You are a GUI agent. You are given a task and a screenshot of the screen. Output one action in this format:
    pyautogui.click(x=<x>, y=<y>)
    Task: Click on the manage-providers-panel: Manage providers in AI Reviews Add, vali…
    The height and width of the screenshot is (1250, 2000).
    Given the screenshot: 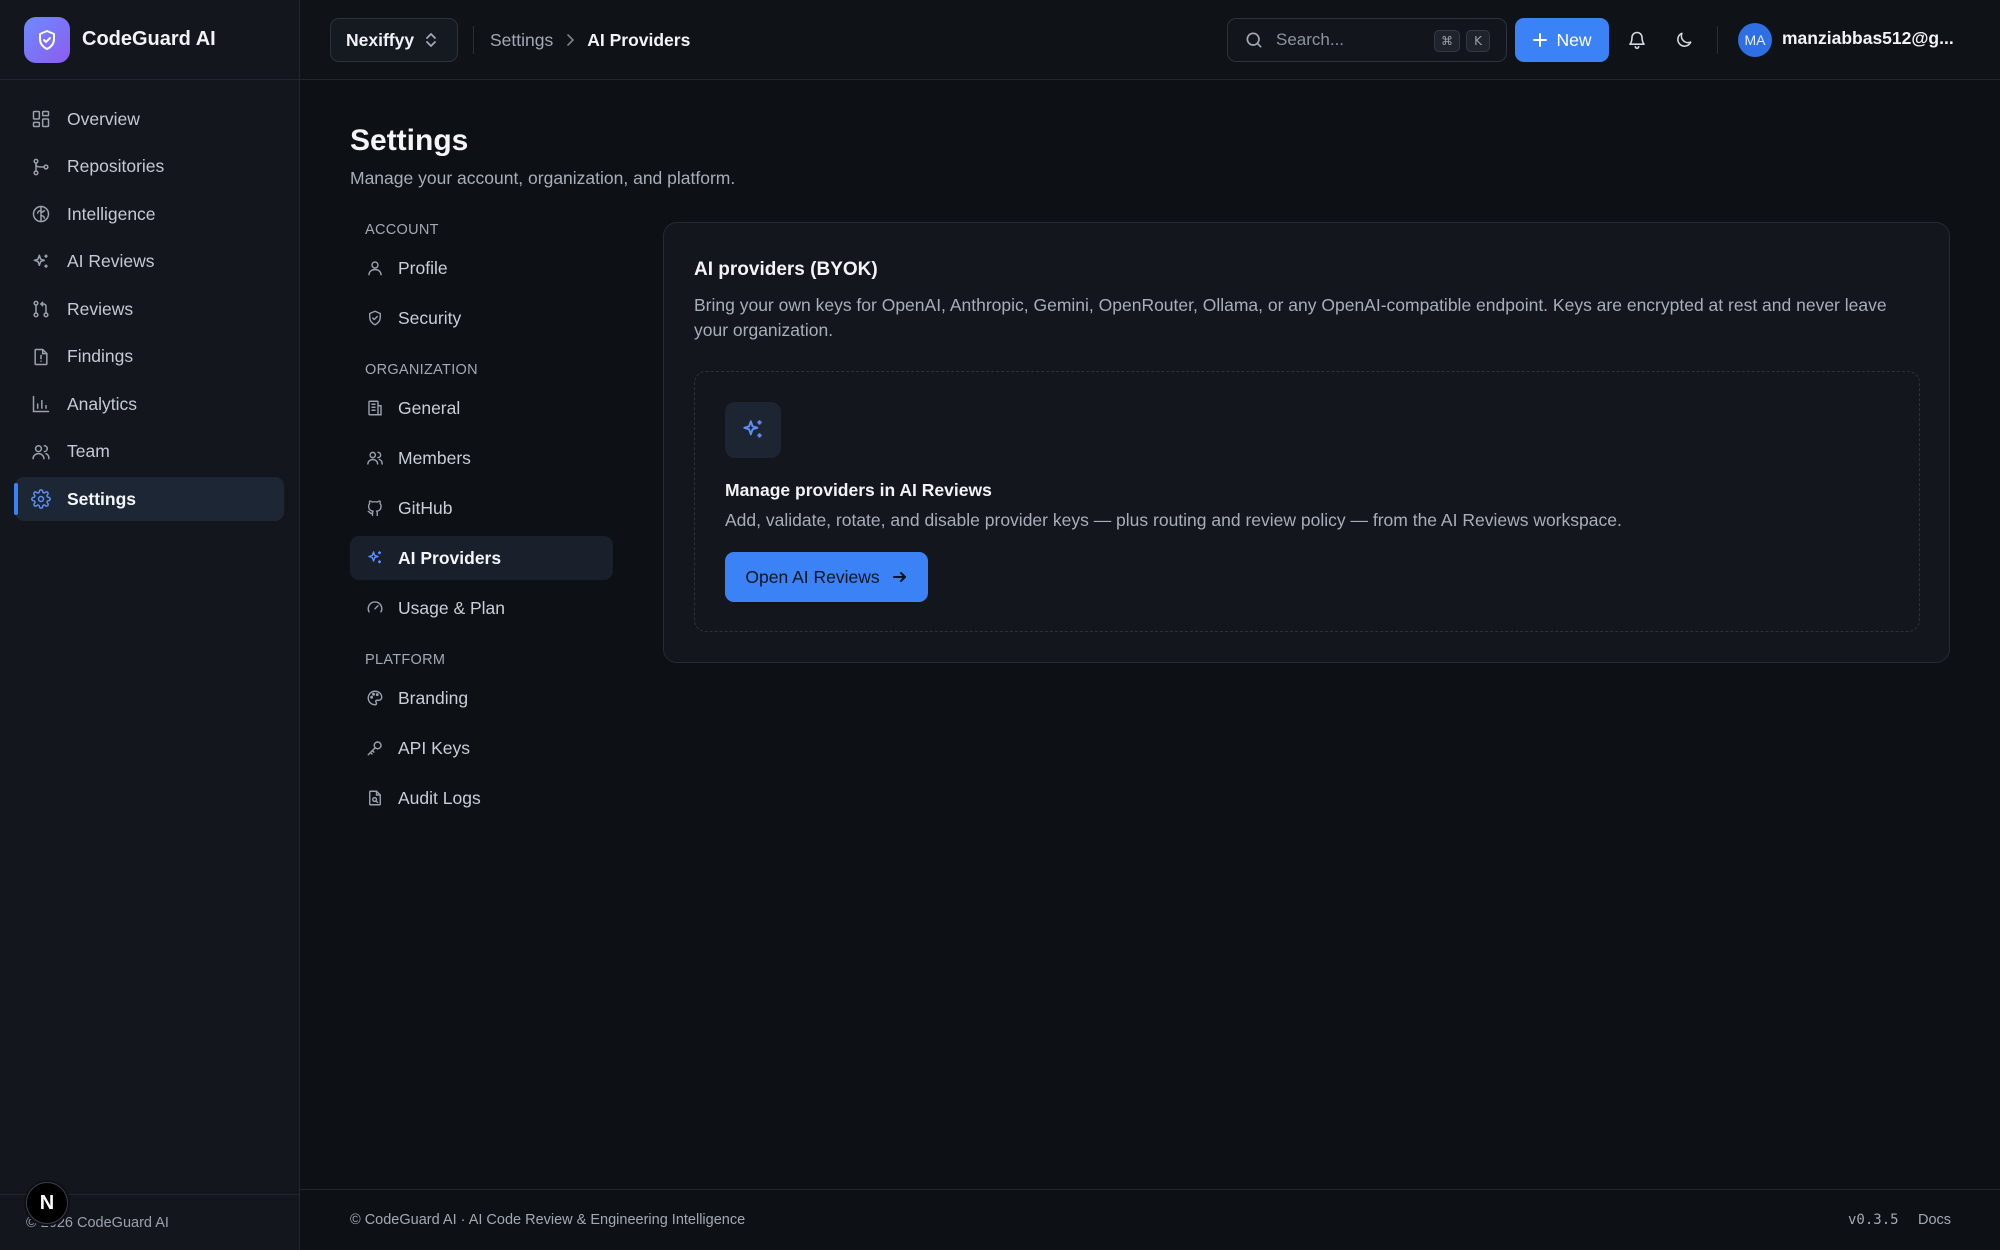 What is the action you would take?
    pyautogui.click(x=1307, y=501)
    